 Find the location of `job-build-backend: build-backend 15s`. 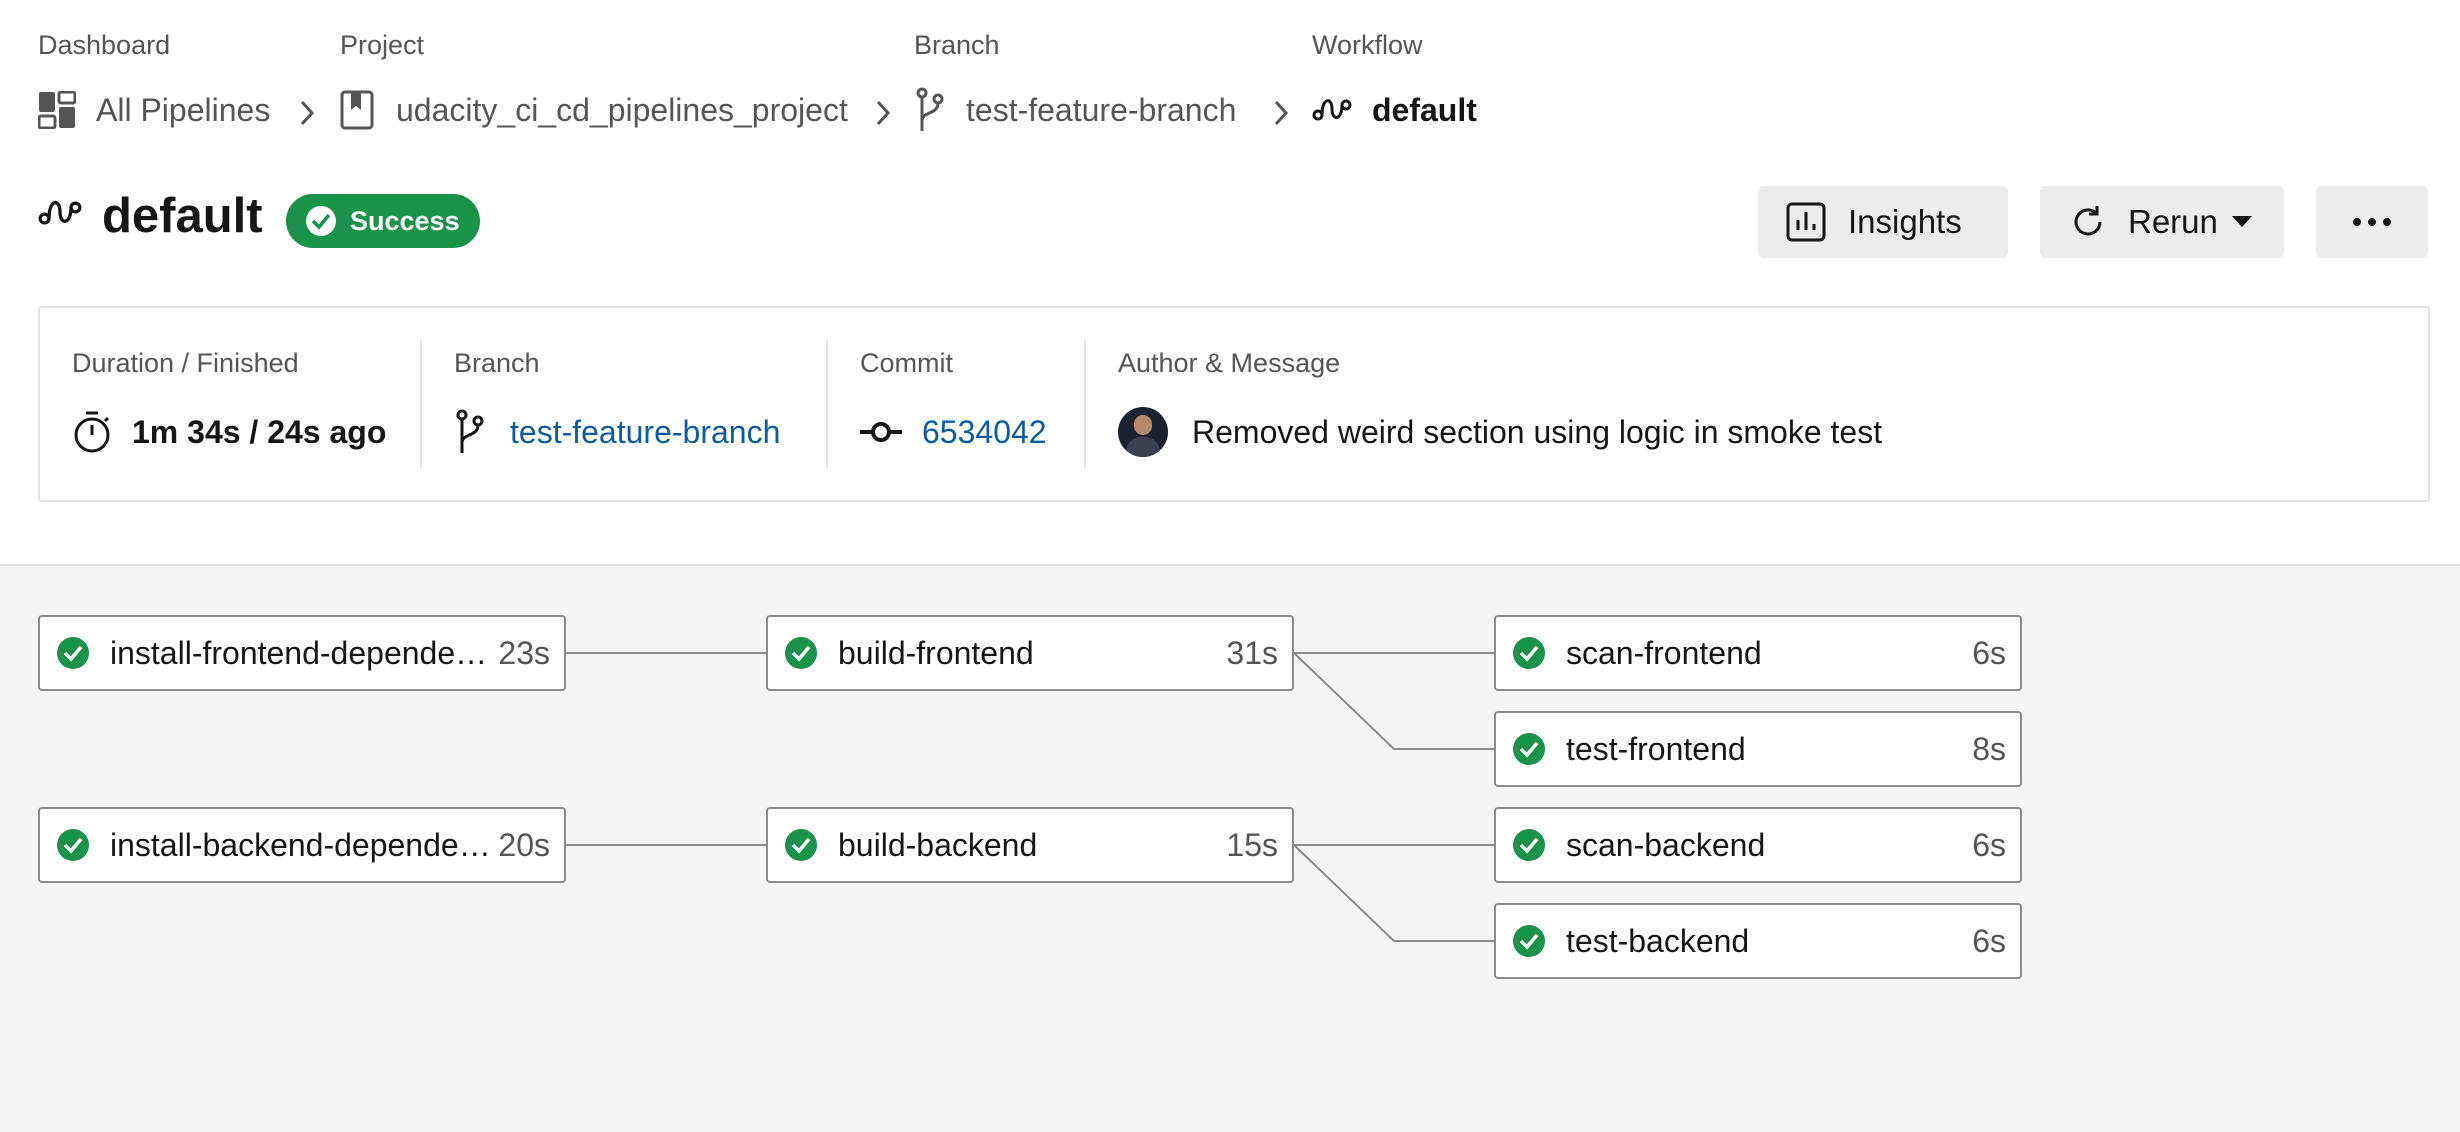

job-build-backend: build-backend 15s is located at coordinates (1030, 845).